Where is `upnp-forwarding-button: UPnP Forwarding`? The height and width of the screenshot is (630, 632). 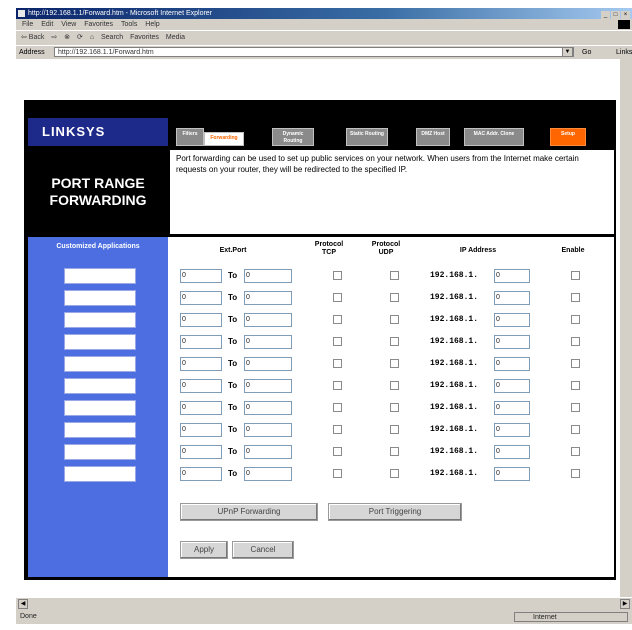 upnp-forwarding-button: UPnP Forwarding is located at coordinates (249, 512).